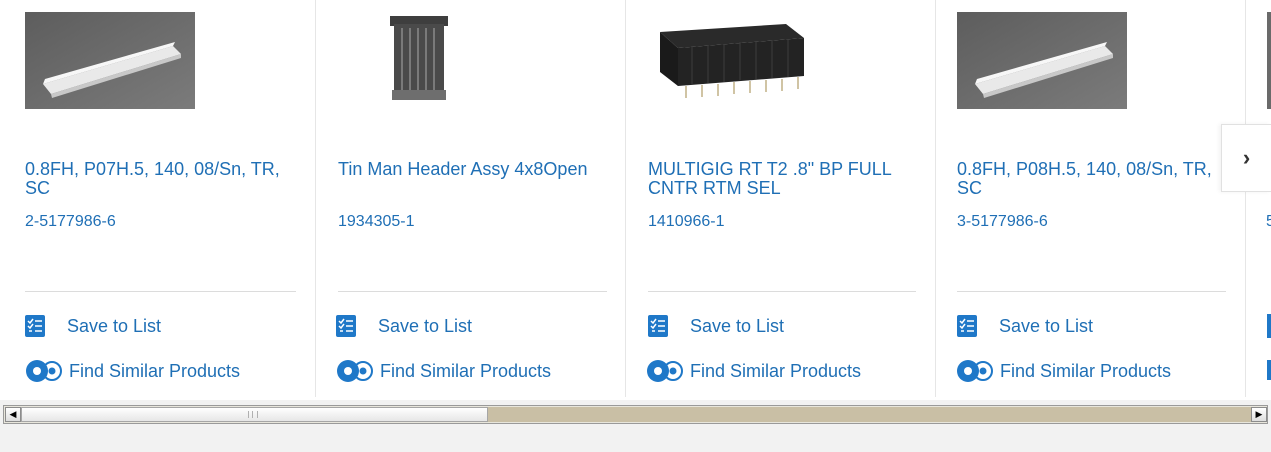 The height and width of the screenshot is (452, 1271). I want to click on part-number: 2-5177986-6, so click(70, 222).